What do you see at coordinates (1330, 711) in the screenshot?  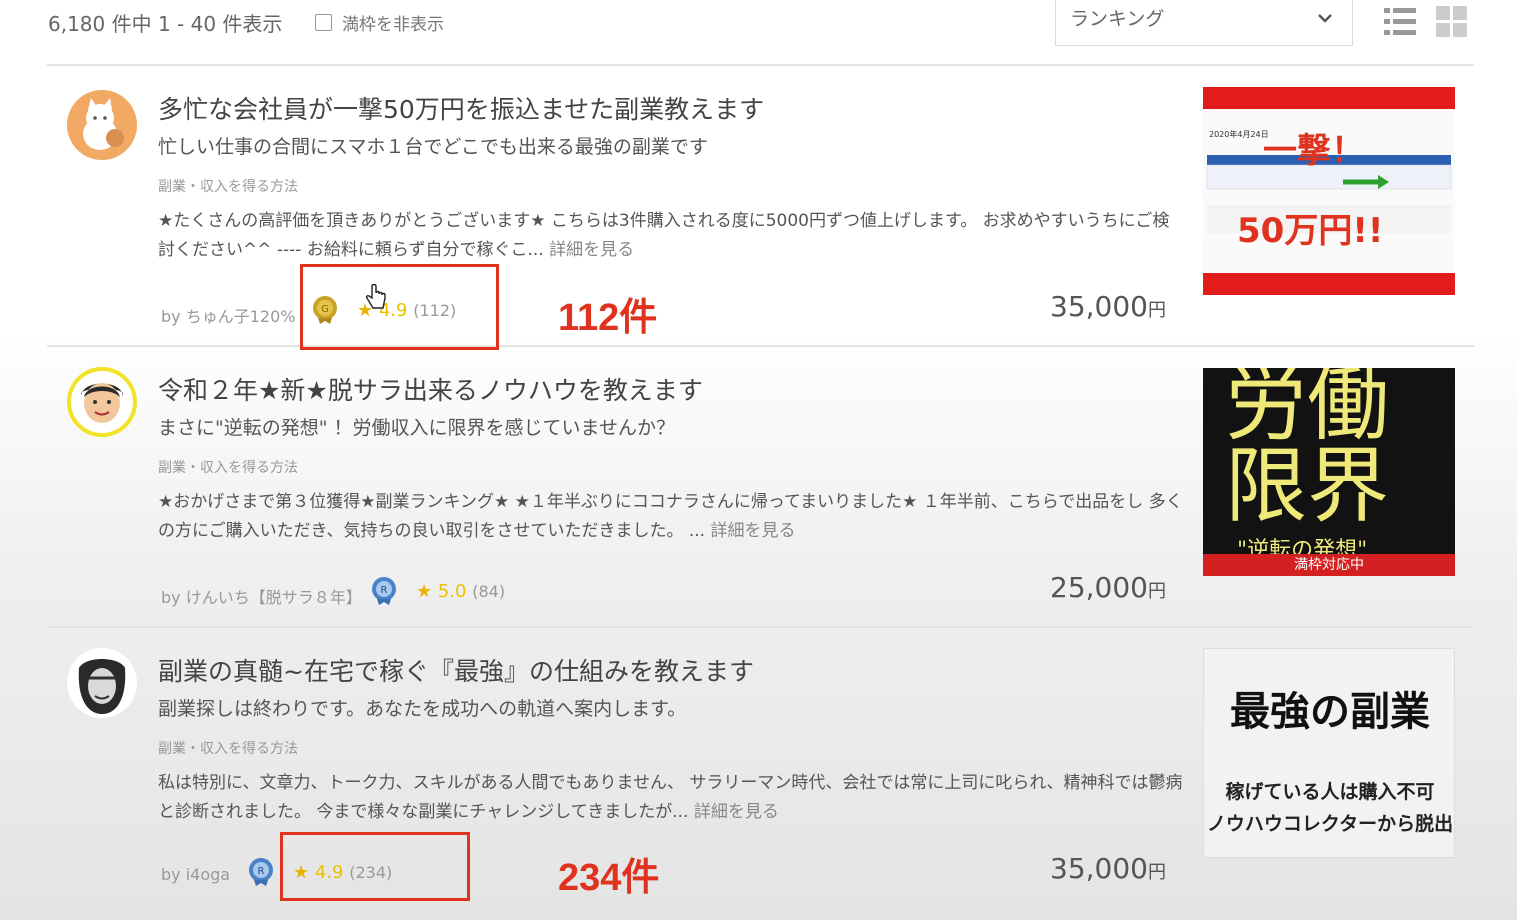 I see `thumb-line1: 最強の副業` at bounding box center [1330, 711].